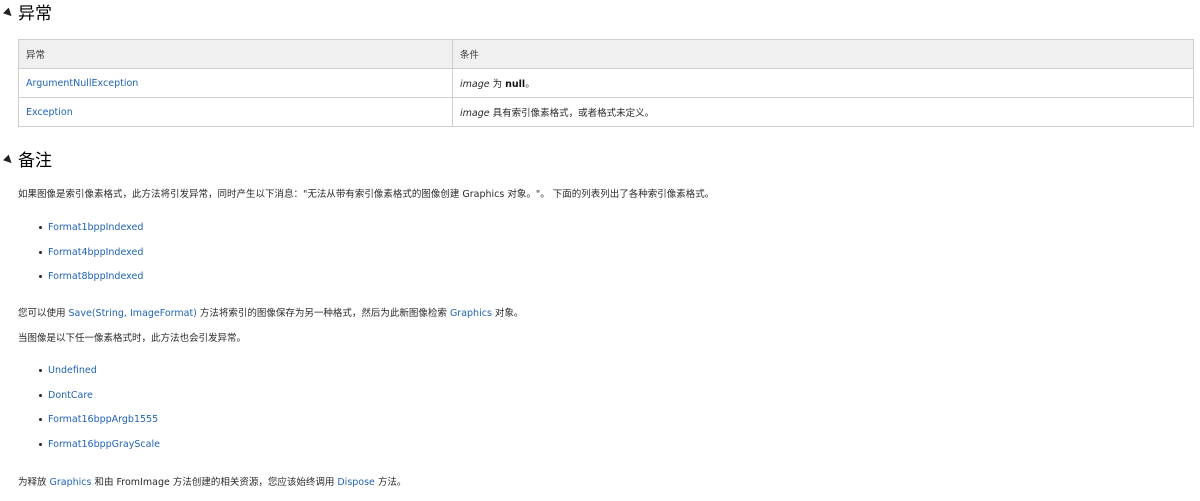 Image resolution: width=1200 pixels, height=501 pixels. I want to click on list-item: Format1bppIndexed, so click(90, 233).